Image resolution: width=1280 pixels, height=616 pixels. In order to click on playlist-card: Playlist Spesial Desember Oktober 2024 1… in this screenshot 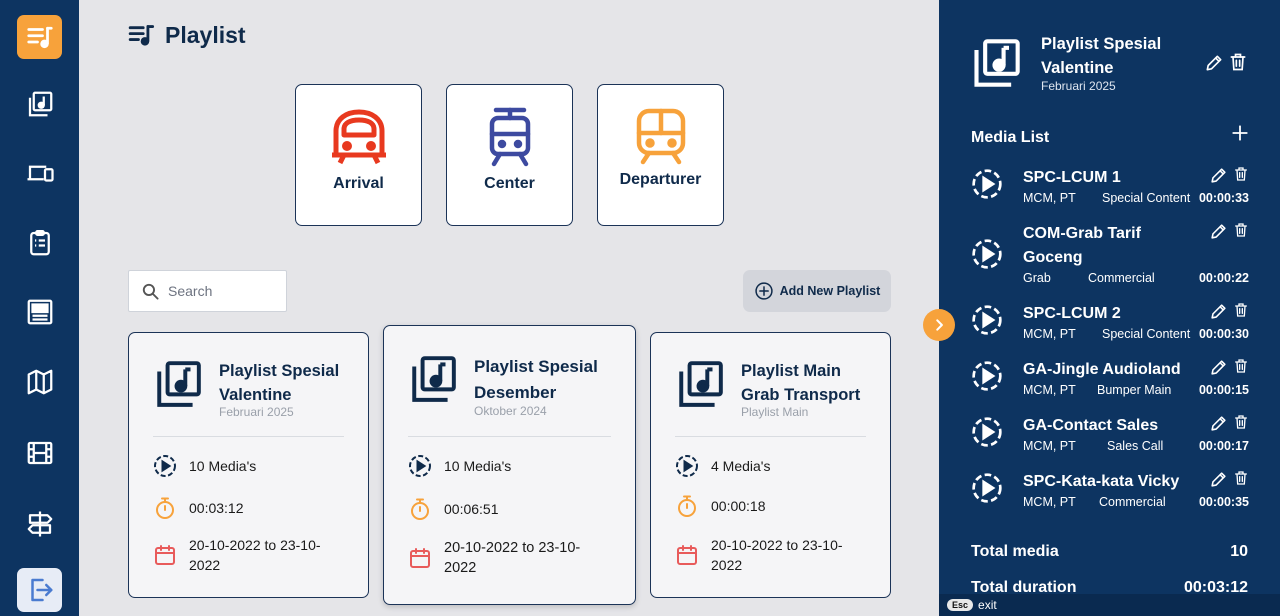, I will do `click(509, 465)`.